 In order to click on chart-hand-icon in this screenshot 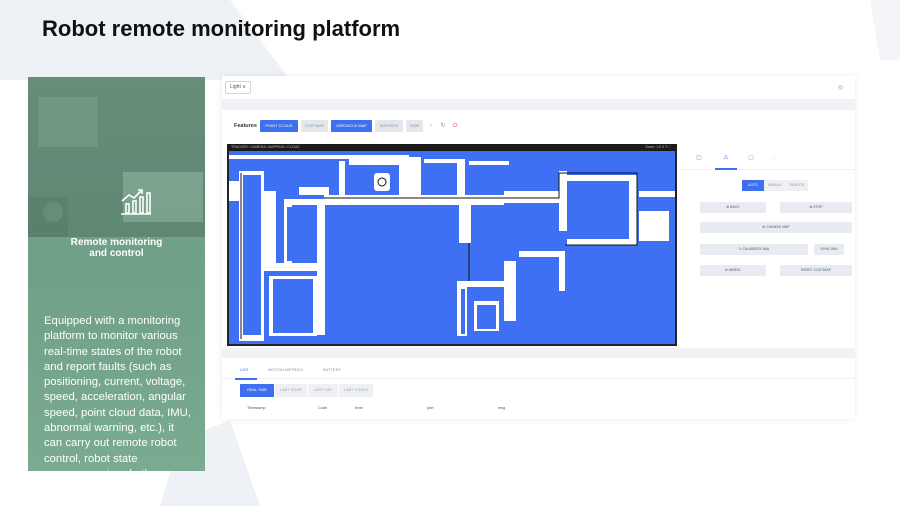, I will do `click(136, 202)`.